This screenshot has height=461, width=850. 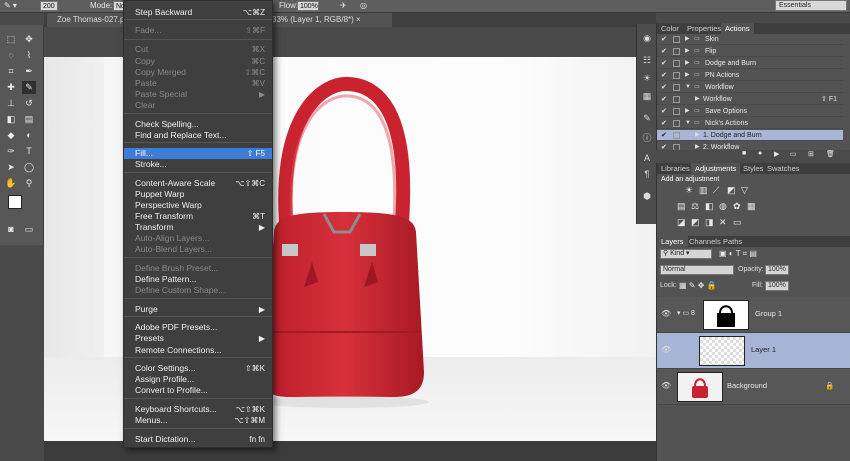 I want to click on menu-item: Presets ▶, so click(x=198, y=338).